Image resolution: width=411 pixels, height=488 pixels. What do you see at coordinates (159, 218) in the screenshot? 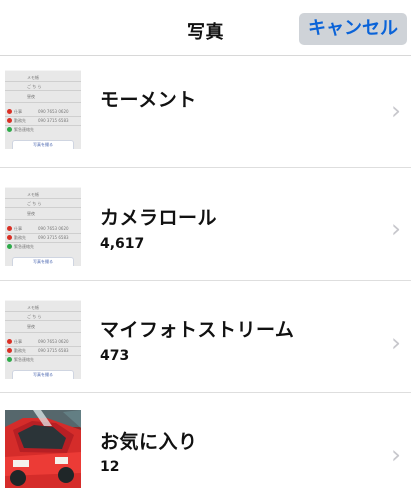
I see `album-title: カメラロール` at bounding box center [159, 218].